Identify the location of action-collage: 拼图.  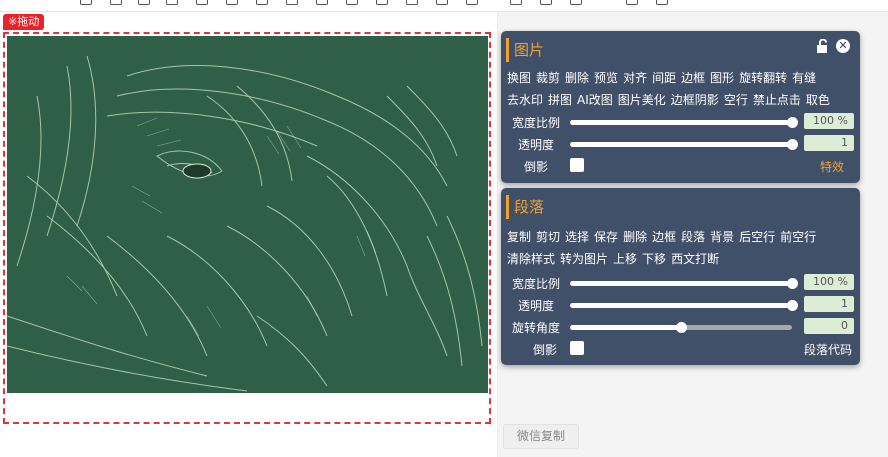
(560, 100).